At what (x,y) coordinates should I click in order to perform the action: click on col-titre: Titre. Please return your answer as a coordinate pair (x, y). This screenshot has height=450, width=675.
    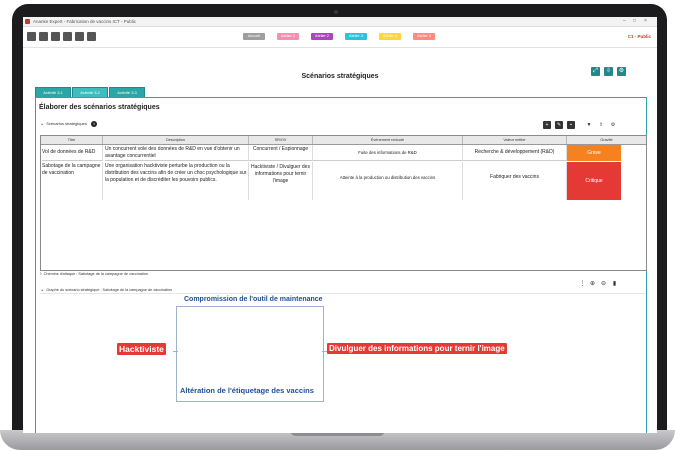
    Looking at the image, I should click on (72, 140).